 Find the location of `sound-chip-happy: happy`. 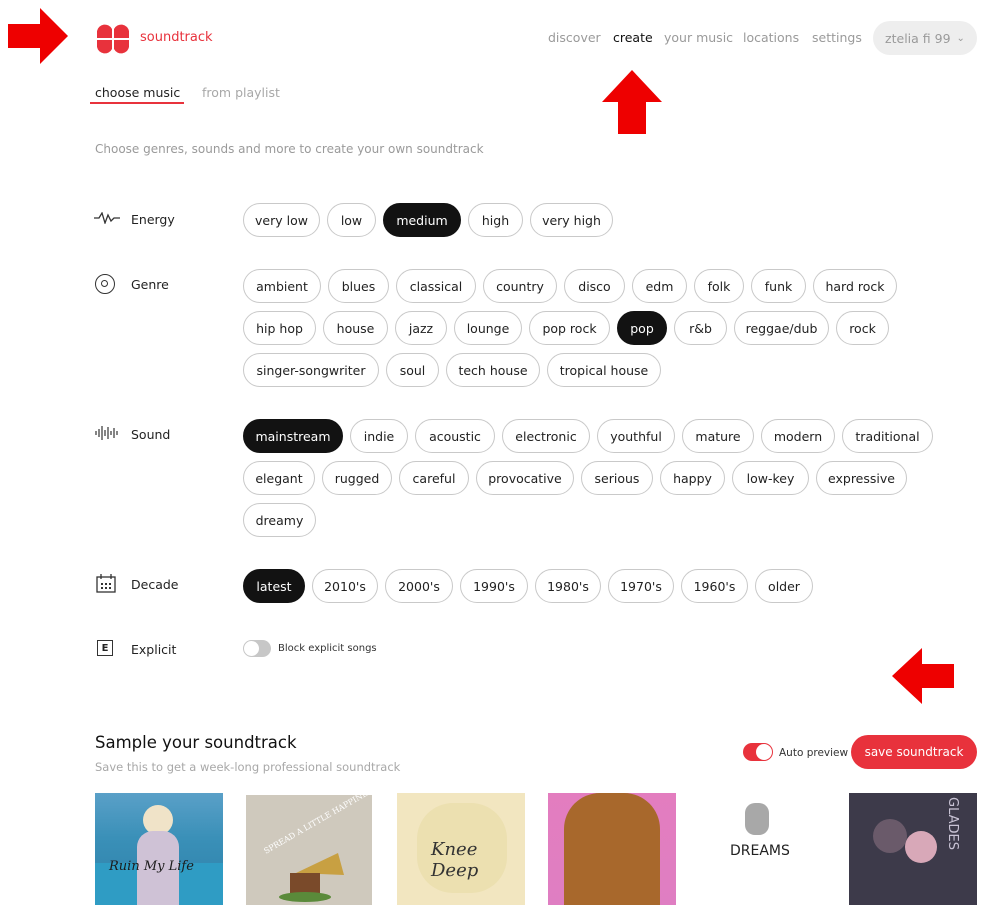

sound-chip-happy: happy is located at coordinates (692, 478).